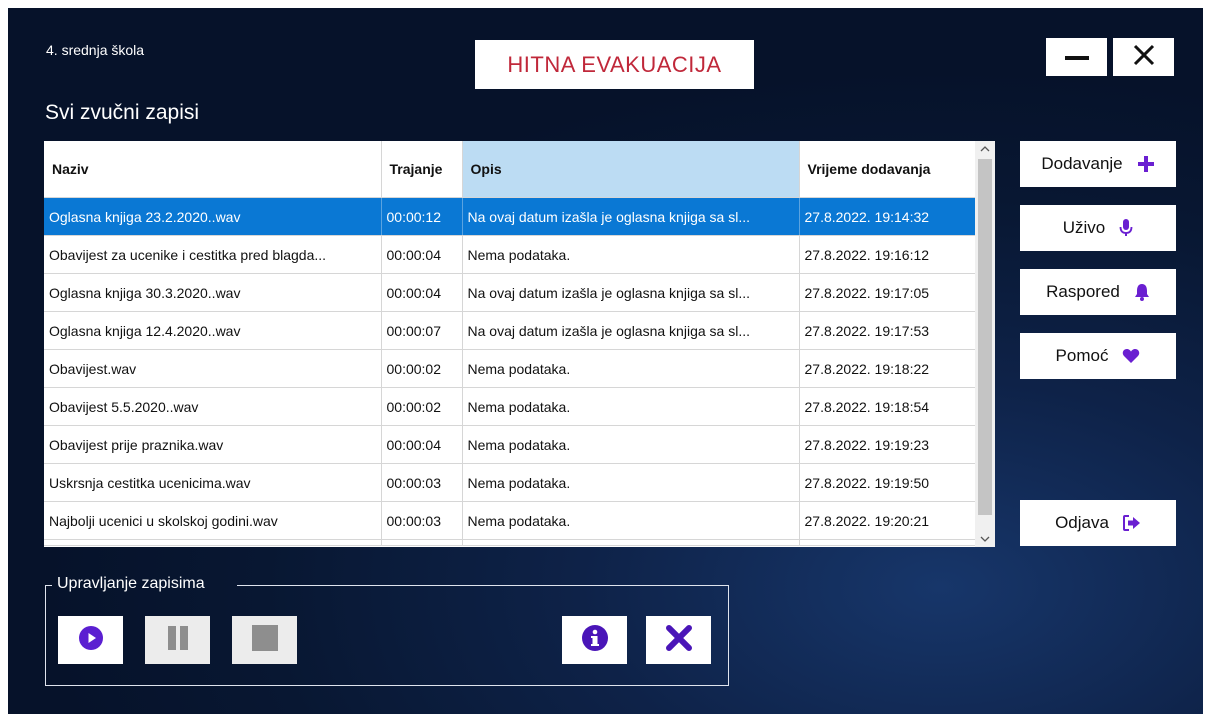 Image resolution: width=1220 pixels, height=717 pixels. I want to click on table-cell-vrijeme: 27.8.2022. 19:18:22, so click(887, 368).